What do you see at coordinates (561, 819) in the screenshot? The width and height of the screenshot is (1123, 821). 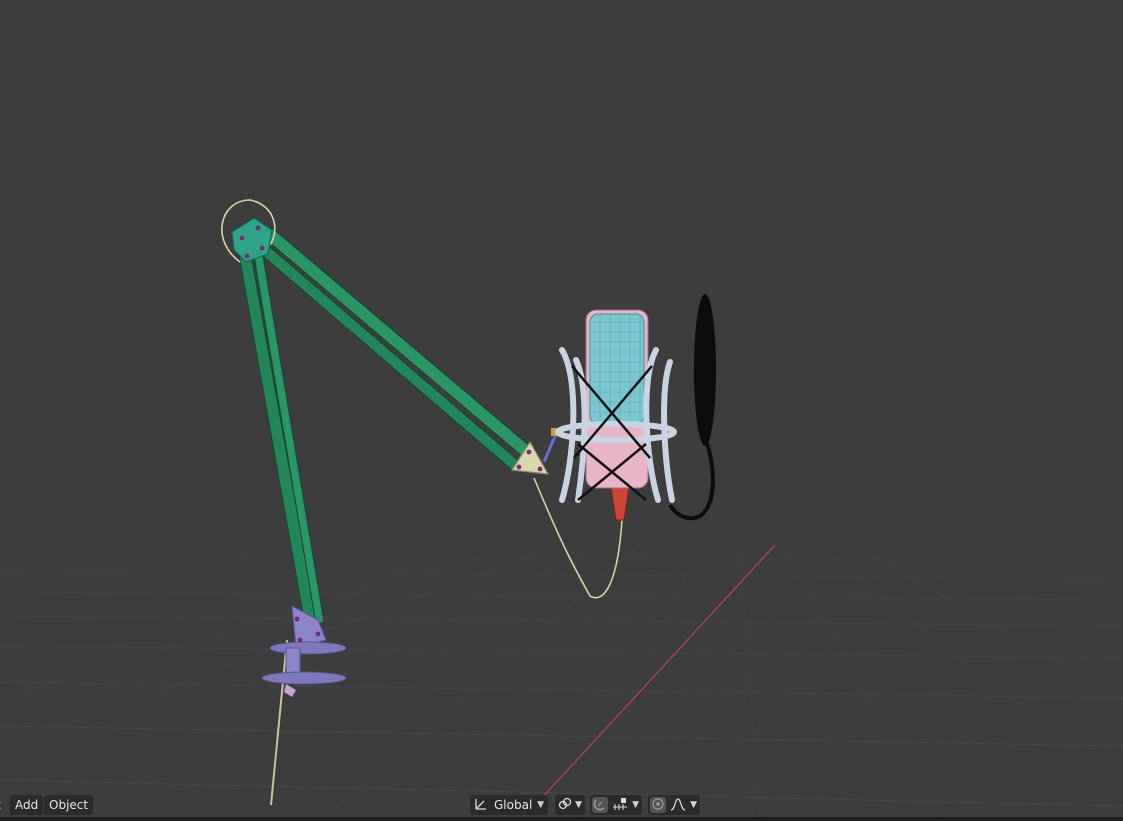 I see `status-bar-edge` at bounding box center [561, 819].